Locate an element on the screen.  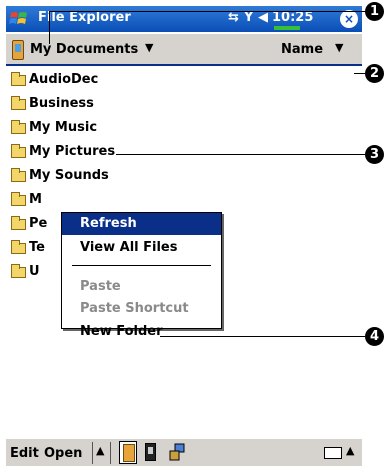
menu-item-refresh: Refresh is located at coordinates (141, 224).